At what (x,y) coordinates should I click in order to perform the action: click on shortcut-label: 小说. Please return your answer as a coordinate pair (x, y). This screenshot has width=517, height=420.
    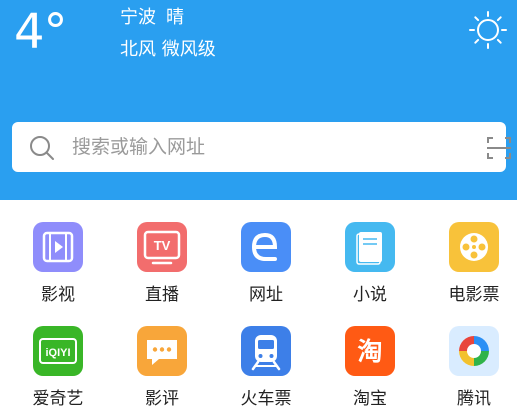
    Looking at the image, I should click on (370, 295).